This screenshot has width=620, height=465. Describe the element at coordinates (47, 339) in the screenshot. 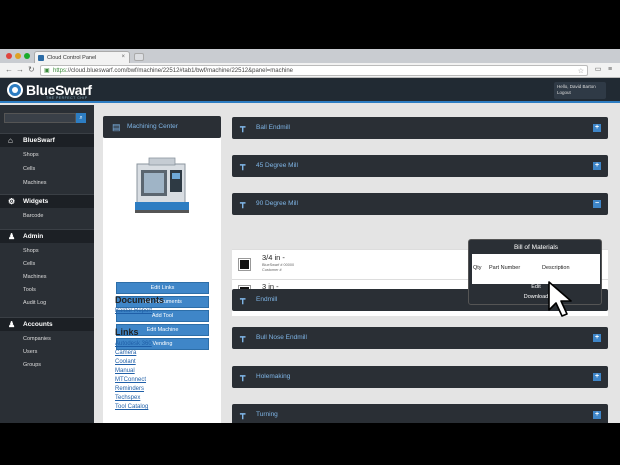

I see `sidebar-item-companies: Companies` at that location.